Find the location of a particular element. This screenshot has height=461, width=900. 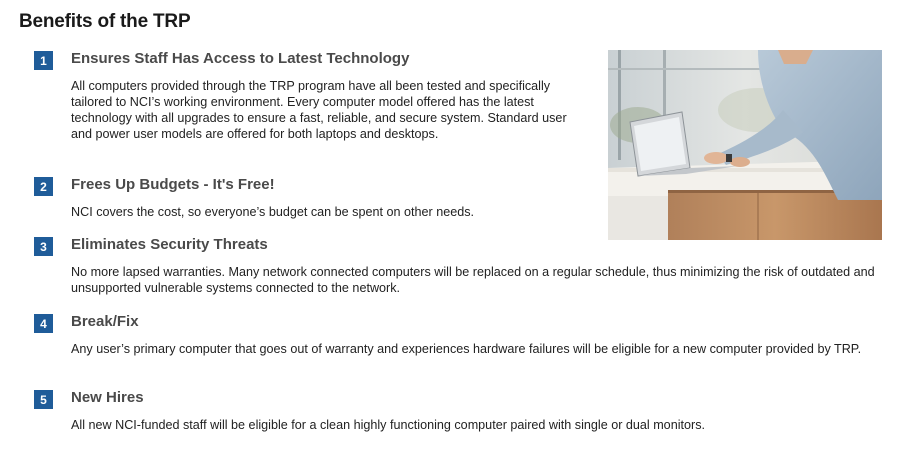

benefit-number-badge: 4 is located at coordinates (43, 323).